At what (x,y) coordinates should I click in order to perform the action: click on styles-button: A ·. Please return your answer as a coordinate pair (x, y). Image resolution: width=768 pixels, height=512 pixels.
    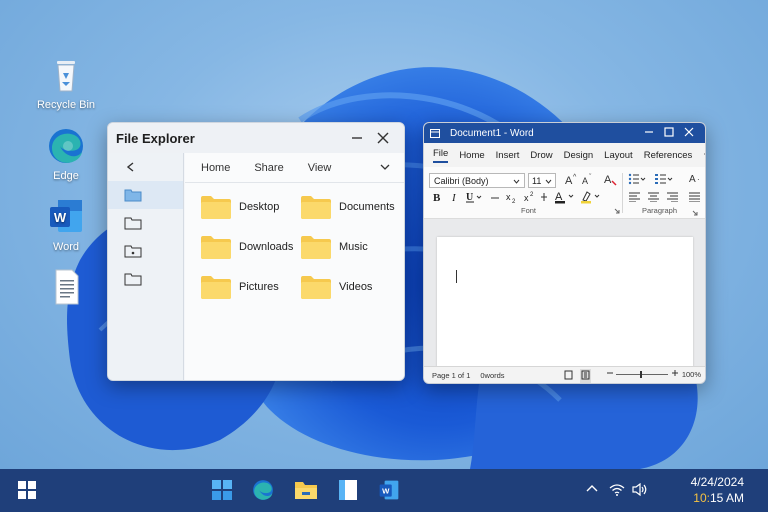
    Looking at the image, I should click on (696, 179).